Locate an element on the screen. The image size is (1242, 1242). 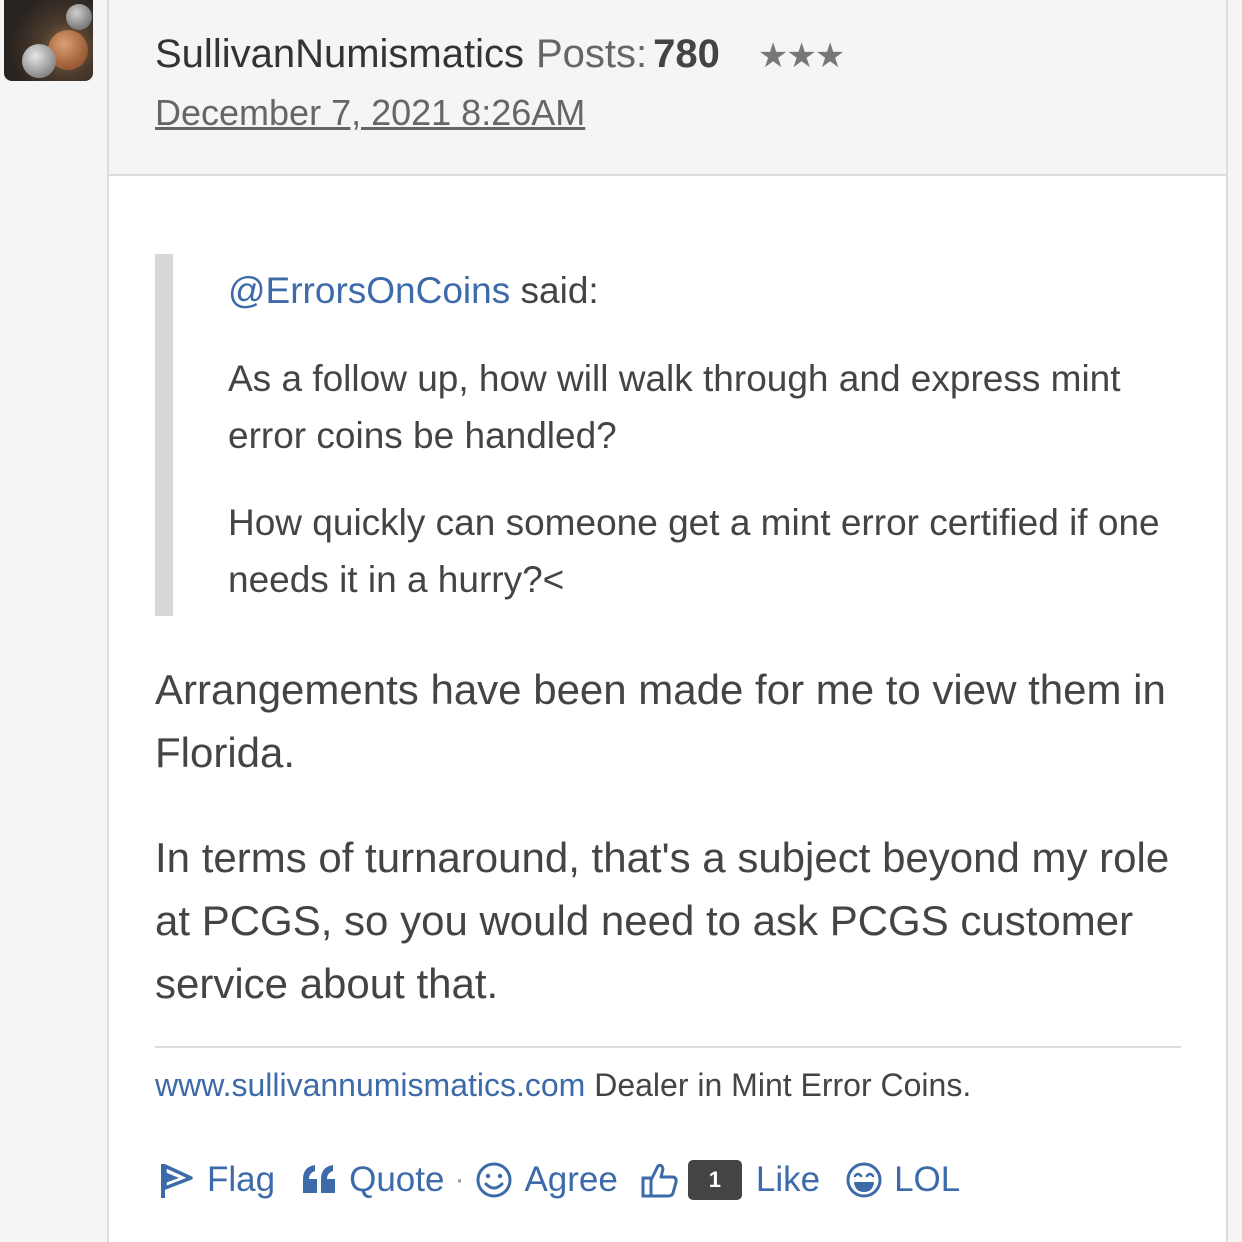
signature-text: Dealer in Mint Error Coins. is located at coordinates (783, 1085).